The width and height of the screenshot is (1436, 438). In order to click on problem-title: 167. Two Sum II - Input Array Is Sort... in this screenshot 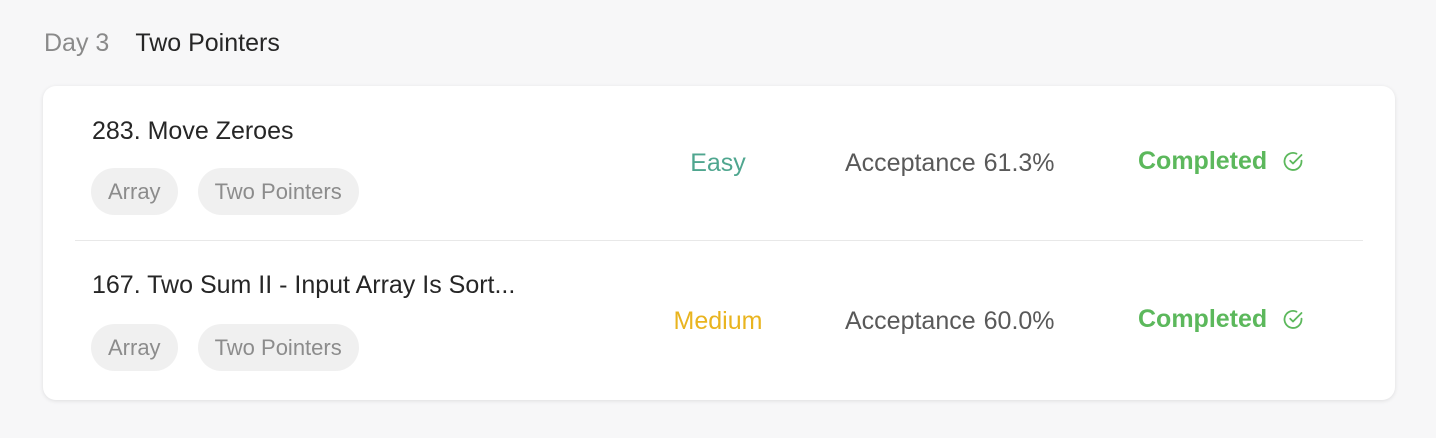, I will do `click(347, 285)`.